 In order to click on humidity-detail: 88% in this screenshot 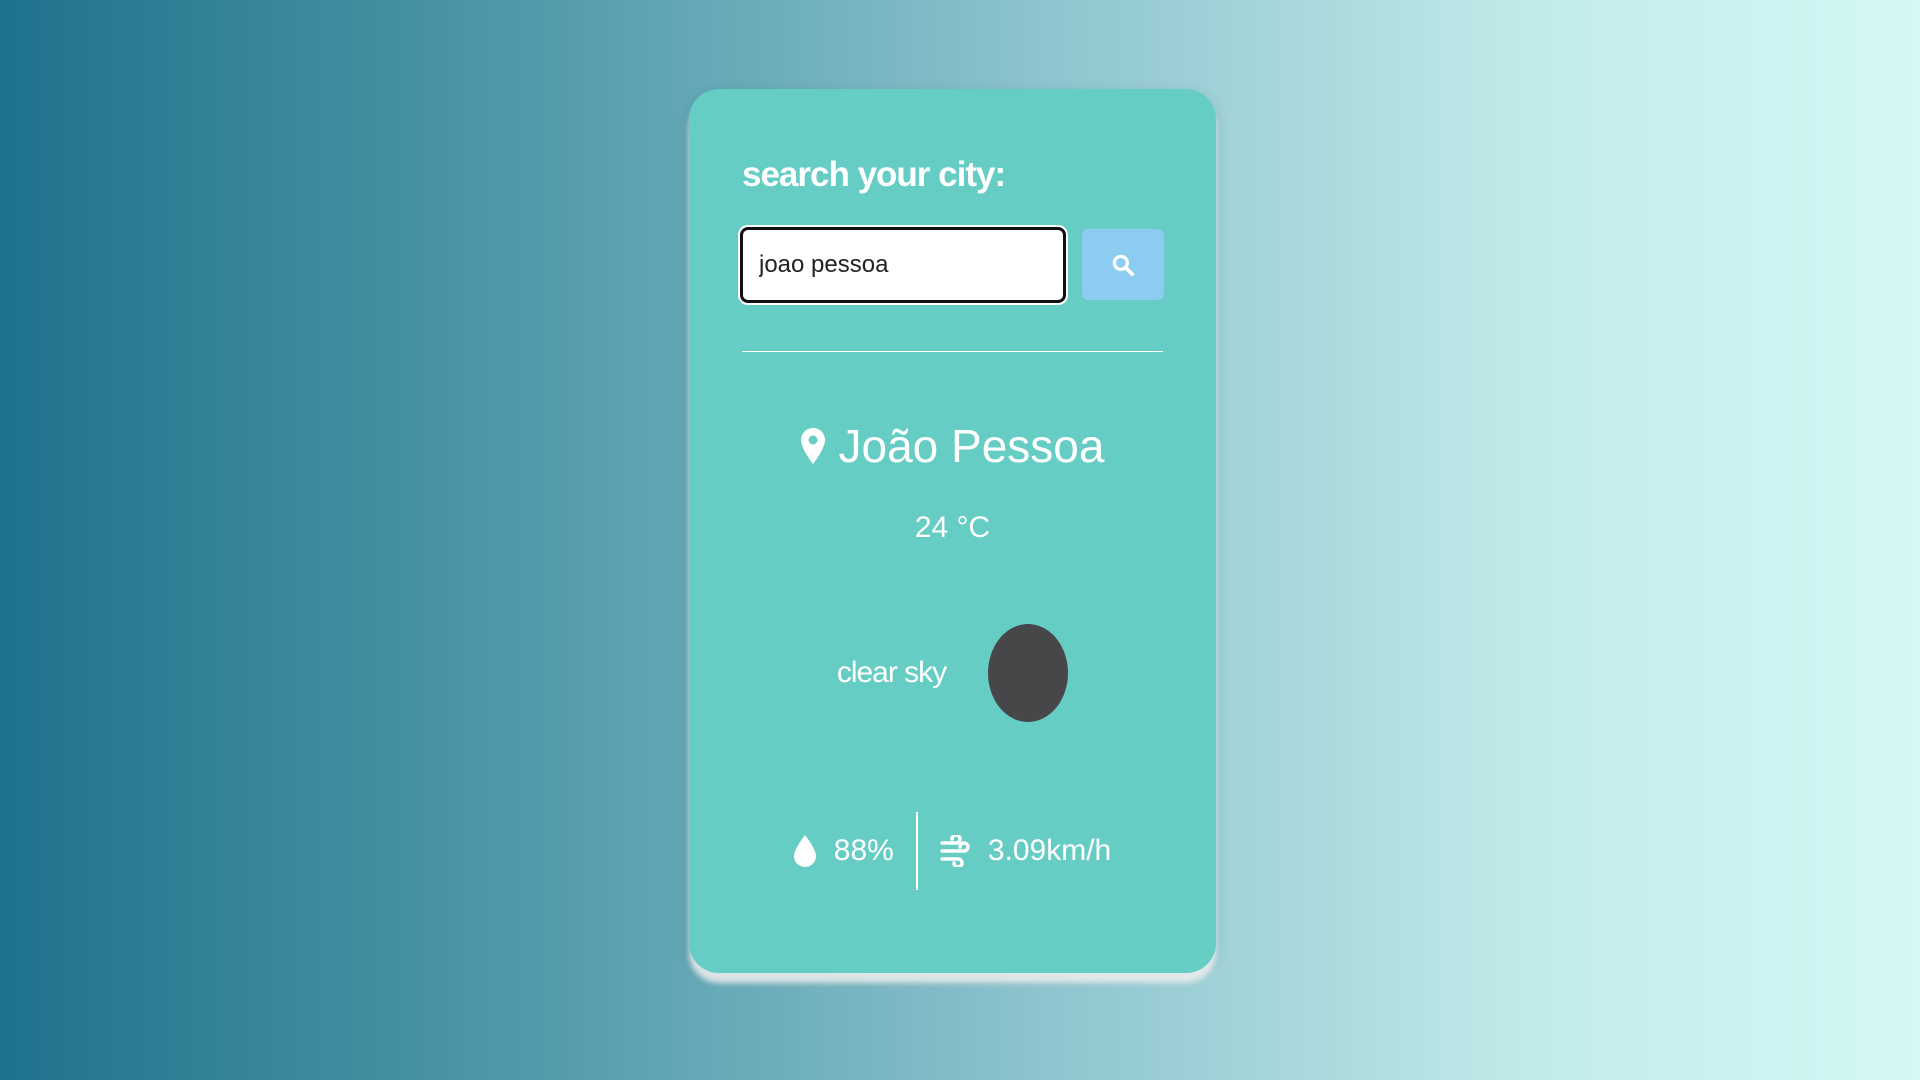, I will do `click(844, 851)`.